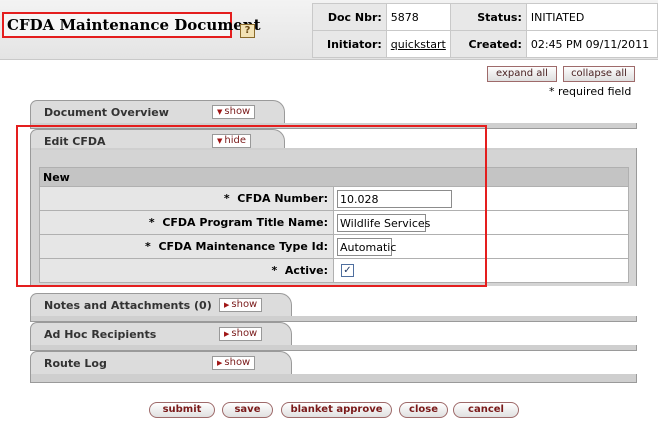 The width and height of the screenshot is (658, 423). I want to click on help-icon: ?, so click(247, 31).